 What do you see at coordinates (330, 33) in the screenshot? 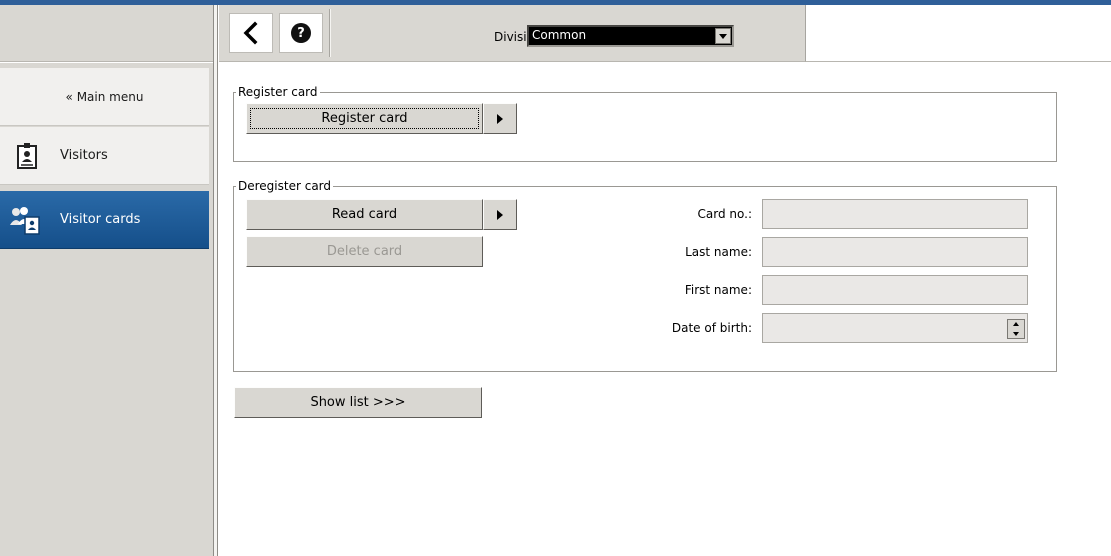
I see `toolbar-divider` at bounding box center [330, 33].